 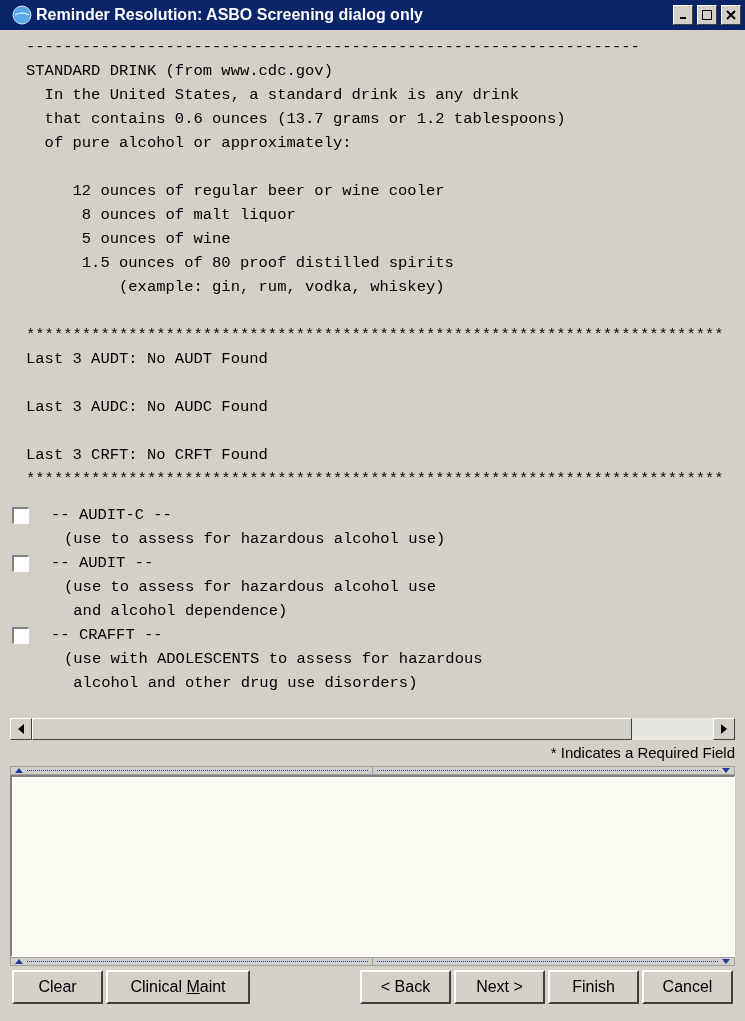 I want to click on dialog-button: Clinical Maint, so click(x=178, y=987).